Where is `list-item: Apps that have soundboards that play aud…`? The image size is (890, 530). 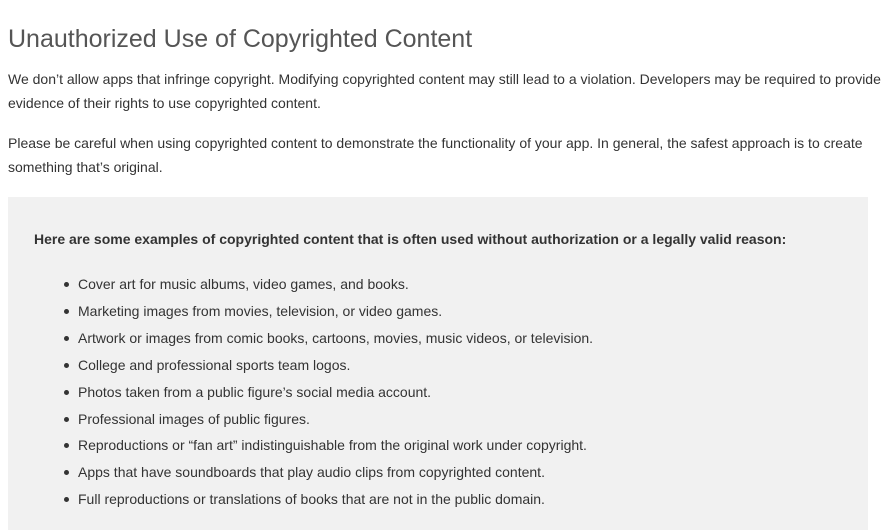
list-item: Apps that have soundboards that play aud… is located at coordinates (447, 472).